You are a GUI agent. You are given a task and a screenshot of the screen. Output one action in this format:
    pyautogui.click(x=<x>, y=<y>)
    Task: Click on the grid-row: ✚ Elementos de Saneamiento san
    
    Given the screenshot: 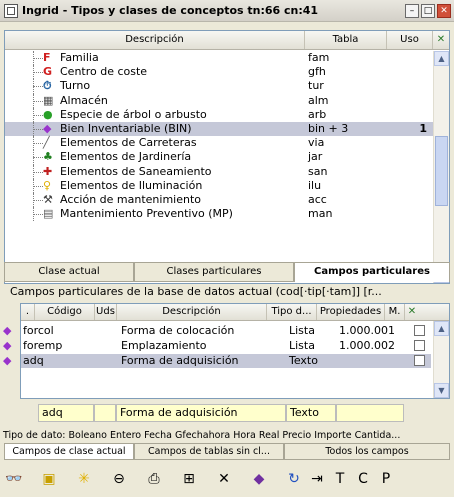 What is the action you would take?
    pyautogui.click(x=219, y=171)
    